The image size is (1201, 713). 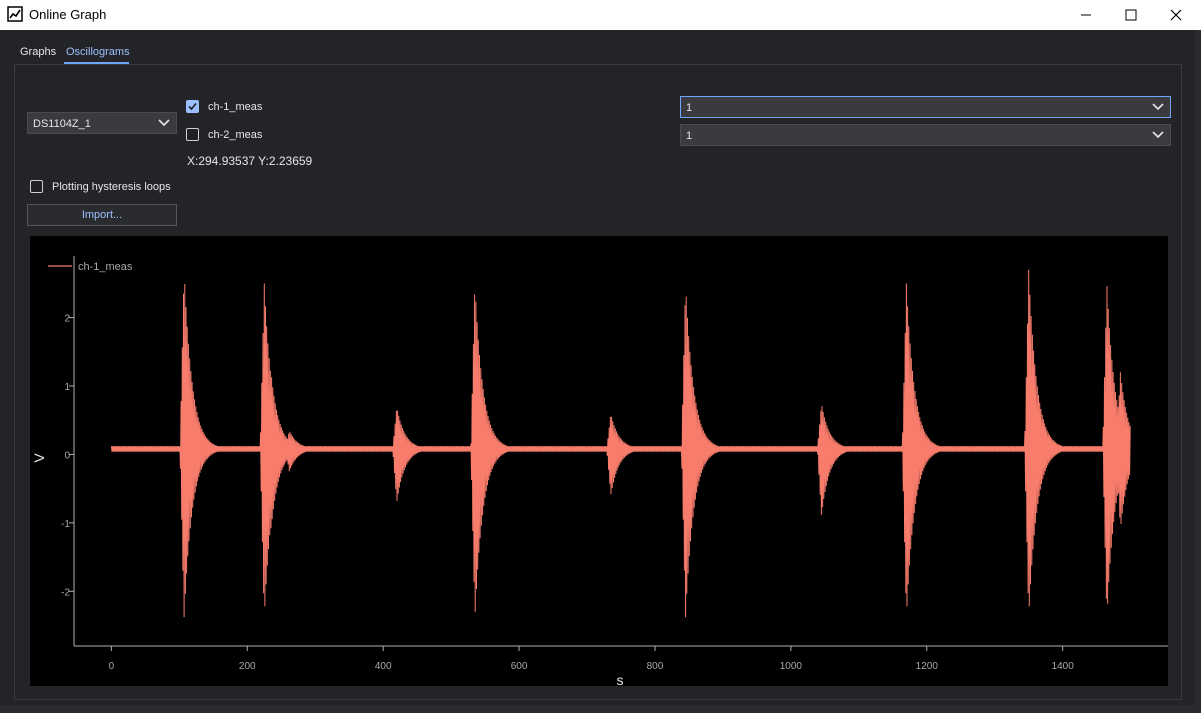 I want to click on y-tick-label: 2, so click(x=67, y=319).